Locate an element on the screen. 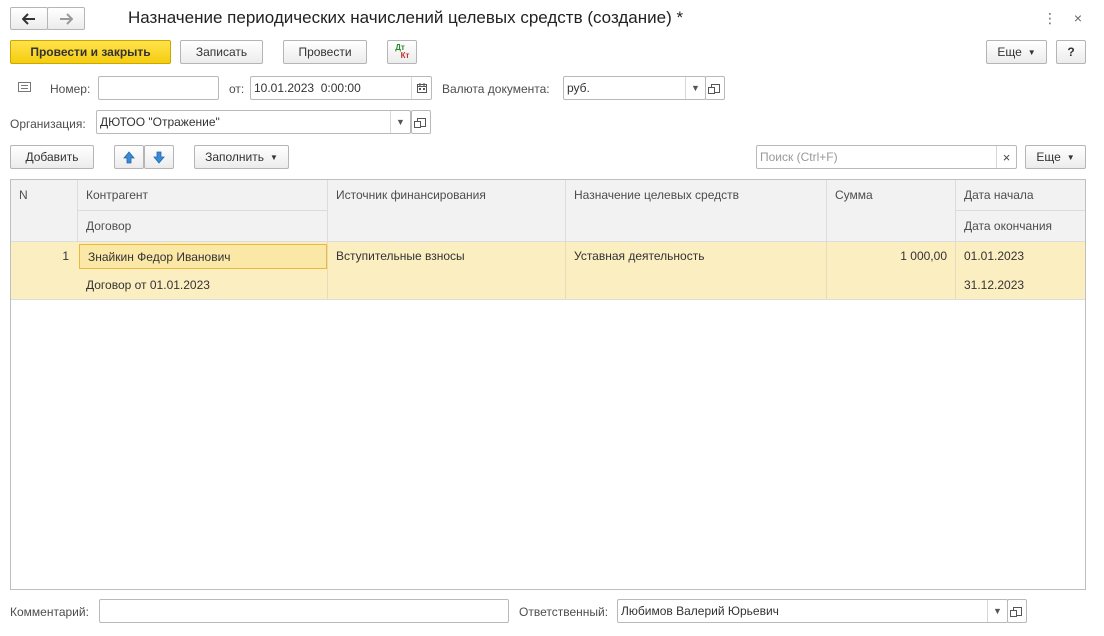 This screenshot has height=636, width=1104. add-button: Добавить is located at coordinates (52, 157).